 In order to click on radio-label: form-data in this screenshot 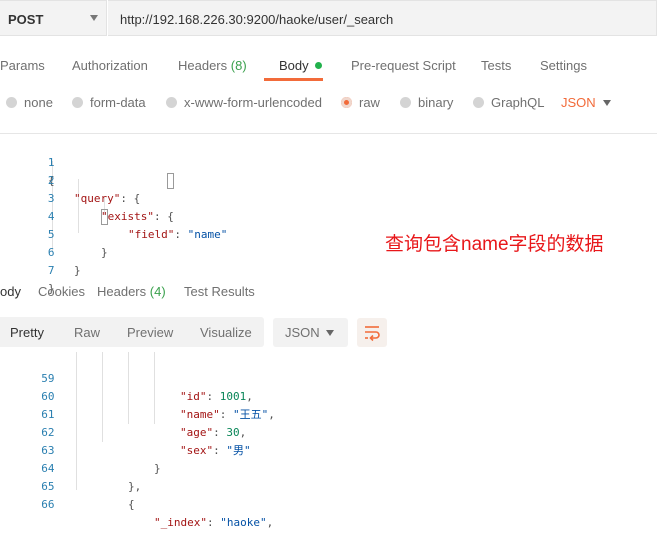, I will do `click(118, 102)`.